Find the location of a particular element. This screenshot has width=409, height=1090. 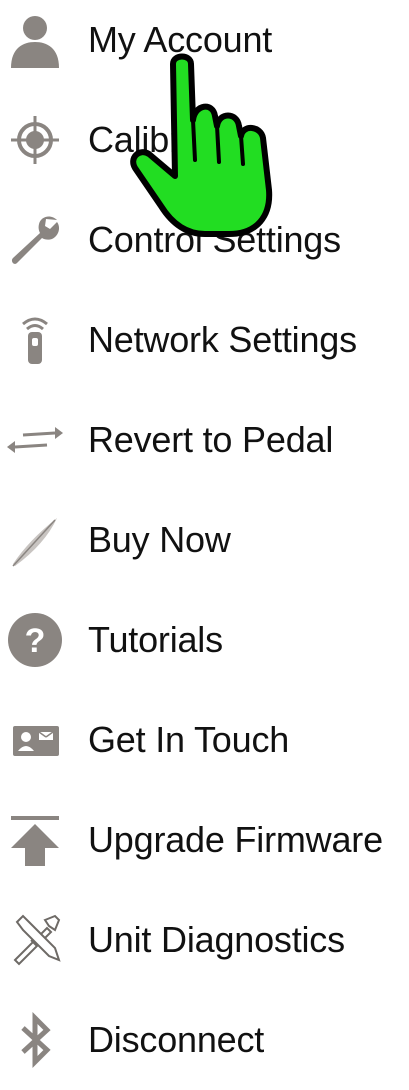

menu-item-label: Network Settings is located at coordinates (222, 339).